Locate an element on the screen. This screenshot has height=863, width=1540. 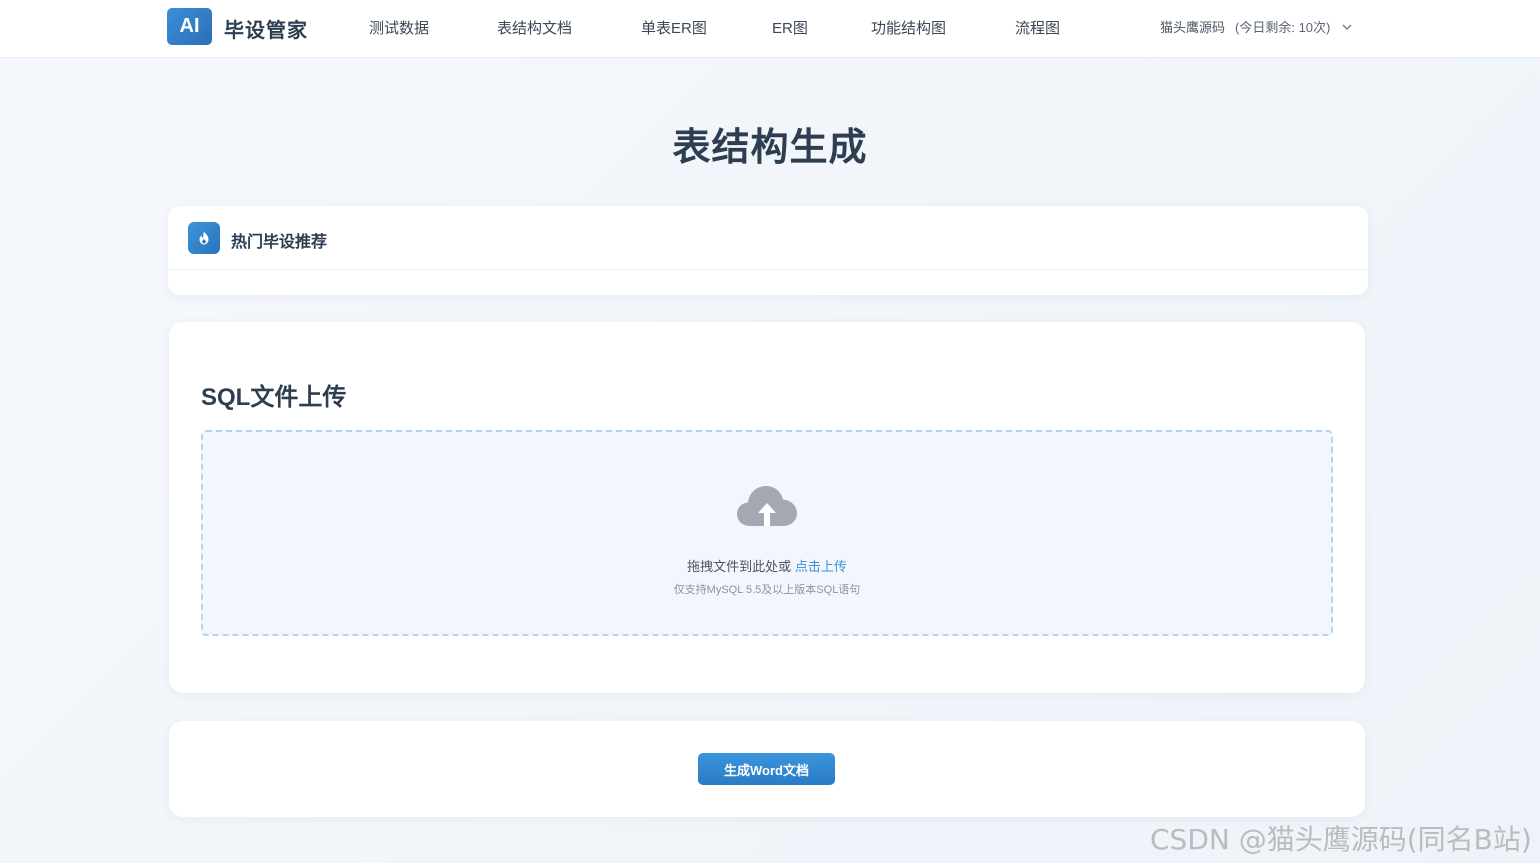
hot-recommend-header: 热门毕设推荐 is located at coordinates (768, 238).